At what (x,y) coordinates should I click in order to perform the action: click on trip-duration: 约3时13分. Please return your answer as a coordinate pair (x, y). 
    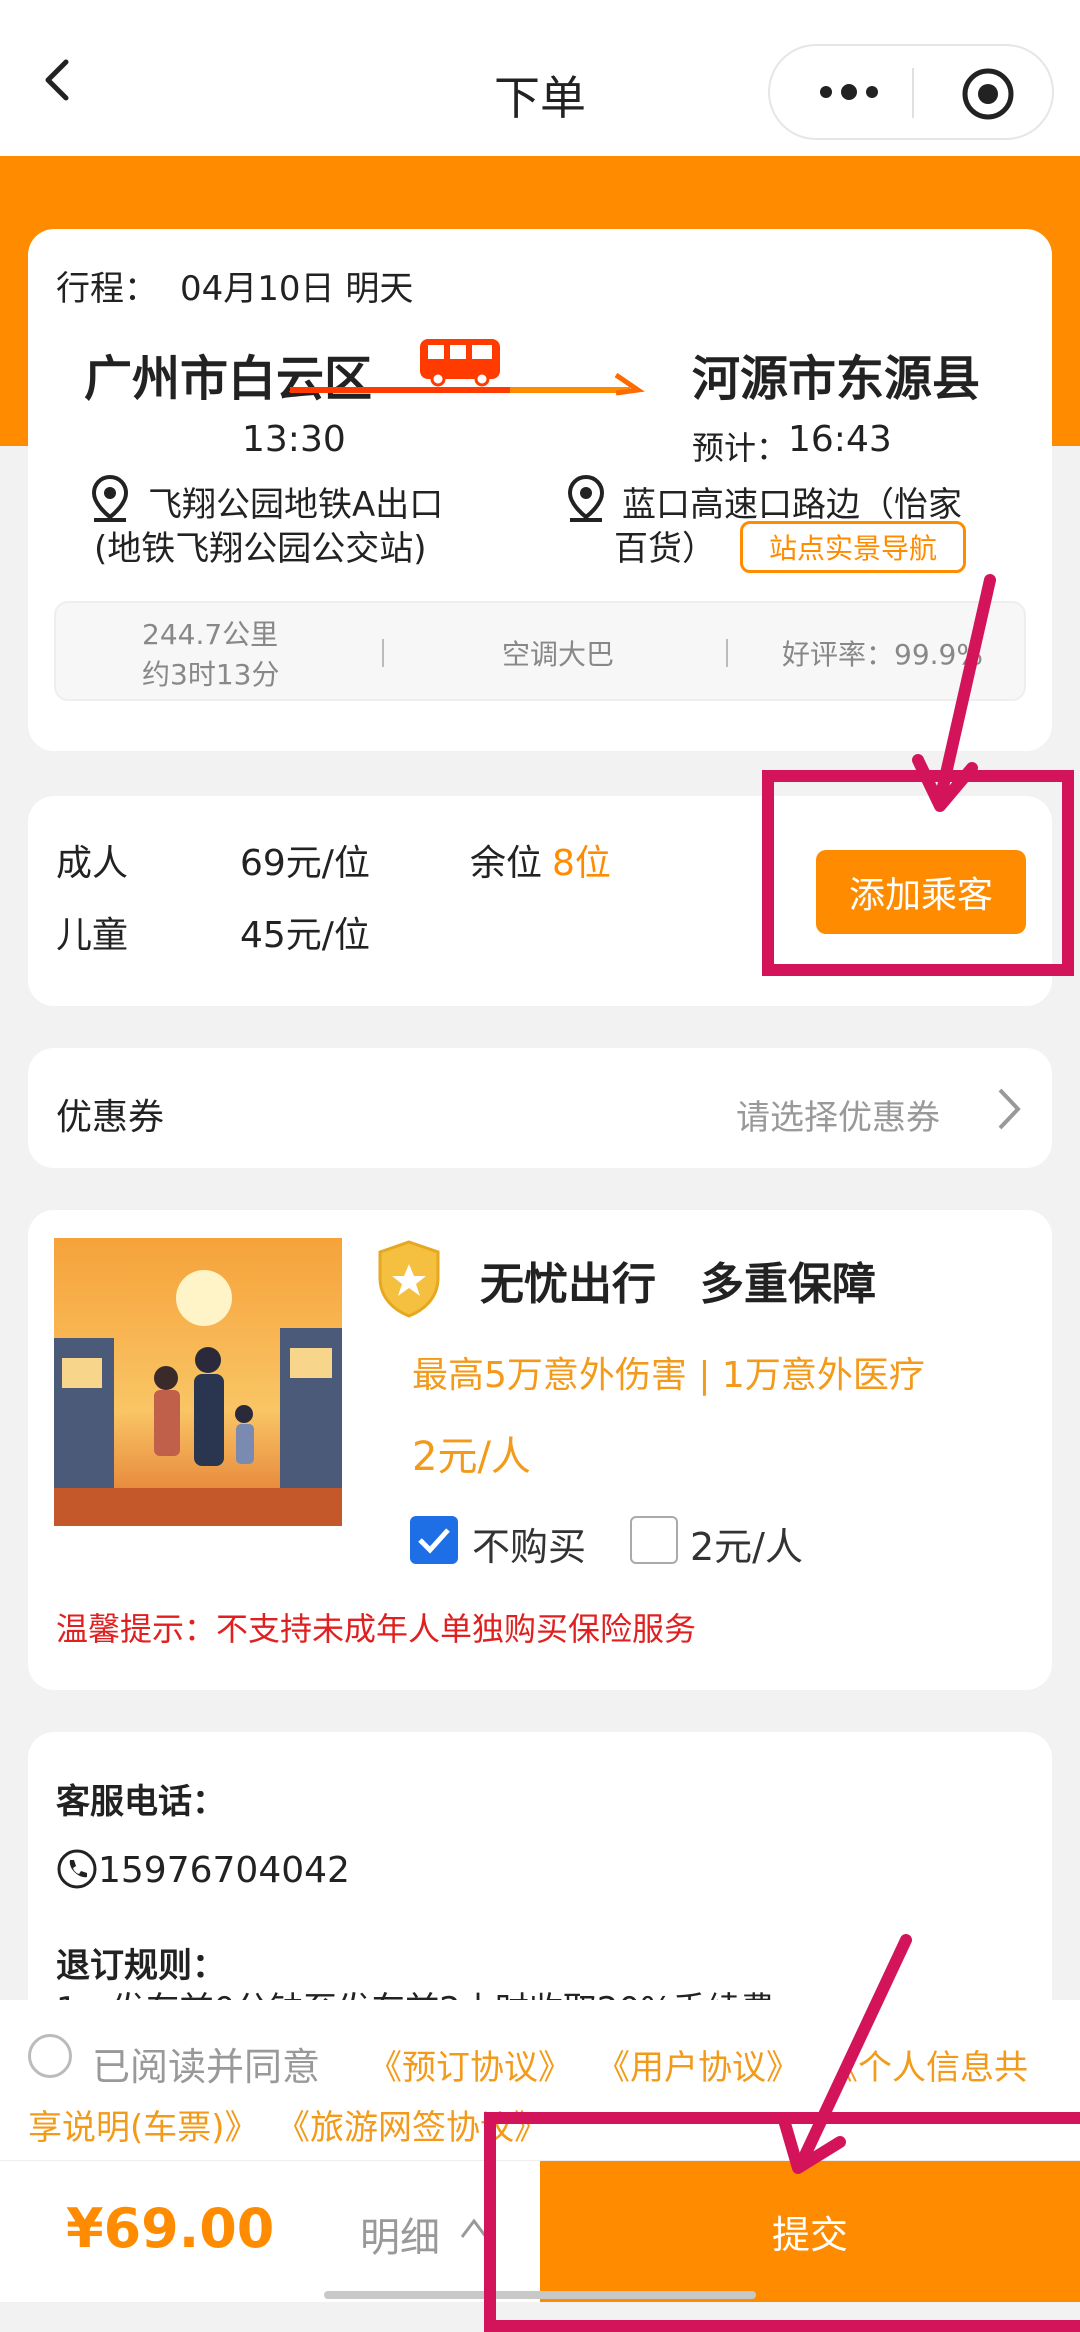
    Looking at the image, I should click on (211, 674).